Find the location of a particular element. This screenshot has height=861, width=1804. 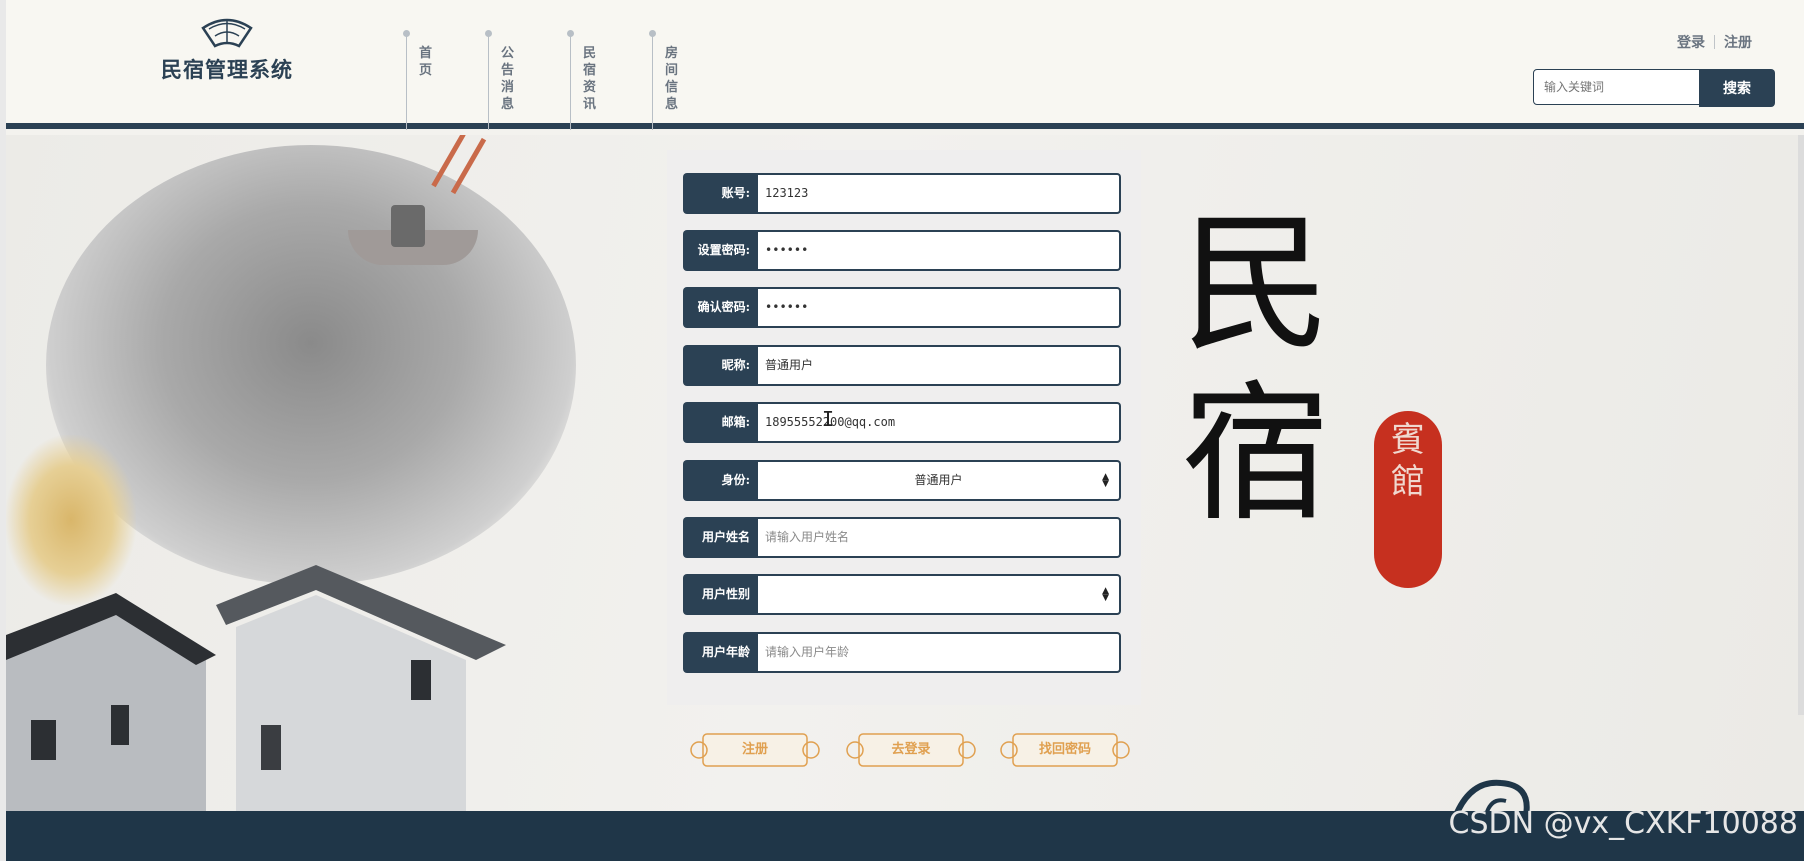

auth-divider is located at coordinates (1714, 42).